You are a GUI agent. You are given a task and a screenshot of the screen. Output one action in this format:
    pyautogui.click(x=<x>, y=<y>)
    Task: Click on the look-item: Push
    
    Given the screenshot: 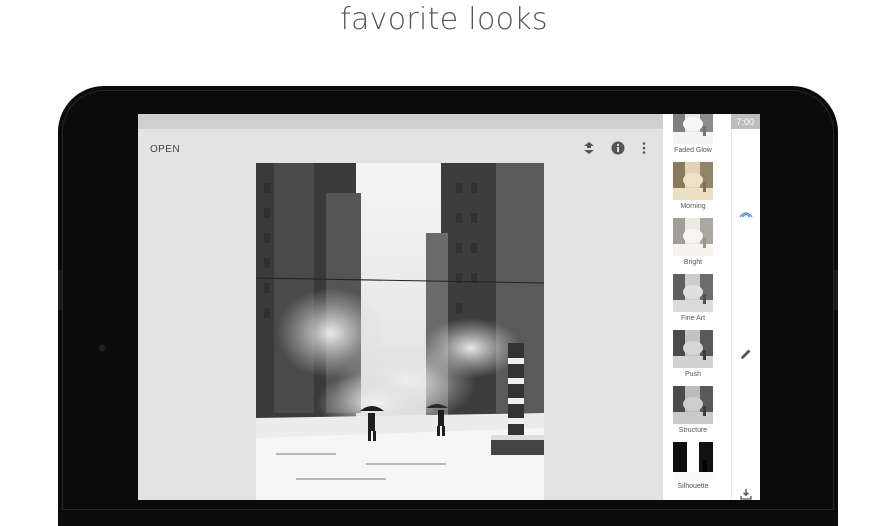 What is the action you would take?
    pyautogui.click(x=693, y=354)
    